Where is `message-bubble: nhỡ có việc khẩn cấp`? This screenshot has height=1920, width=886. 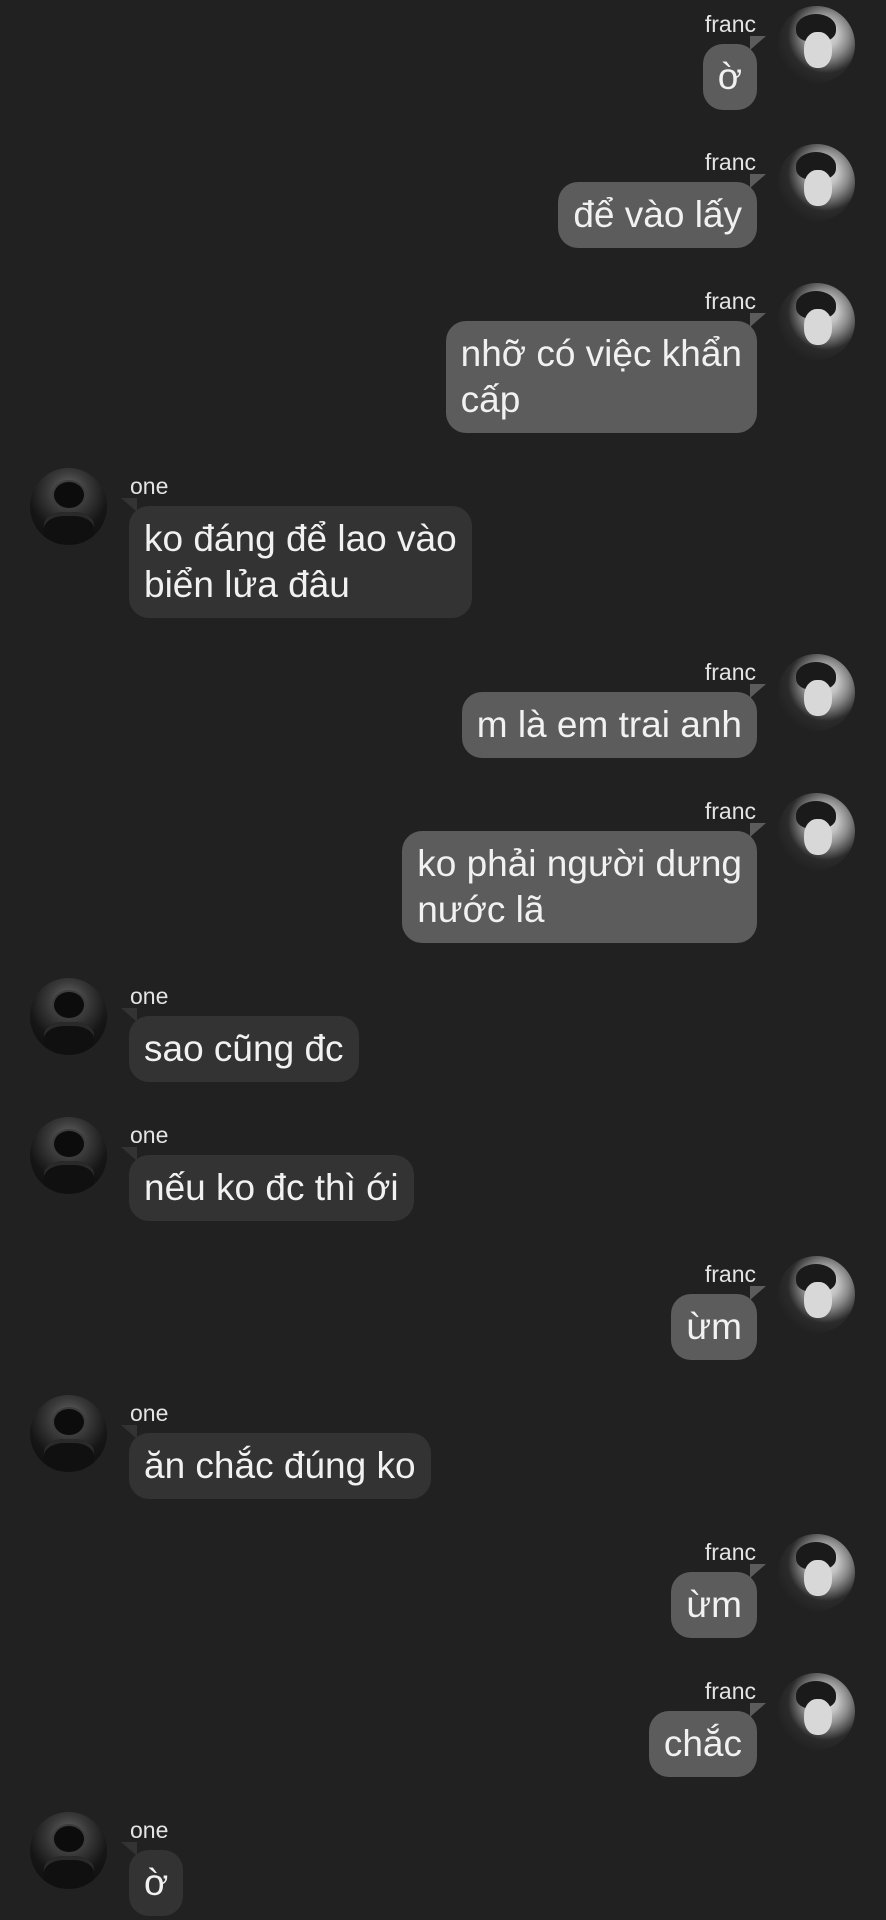
message-bubble: nhỡ có việc khẩn cấp is located at coordinates (601, 377).